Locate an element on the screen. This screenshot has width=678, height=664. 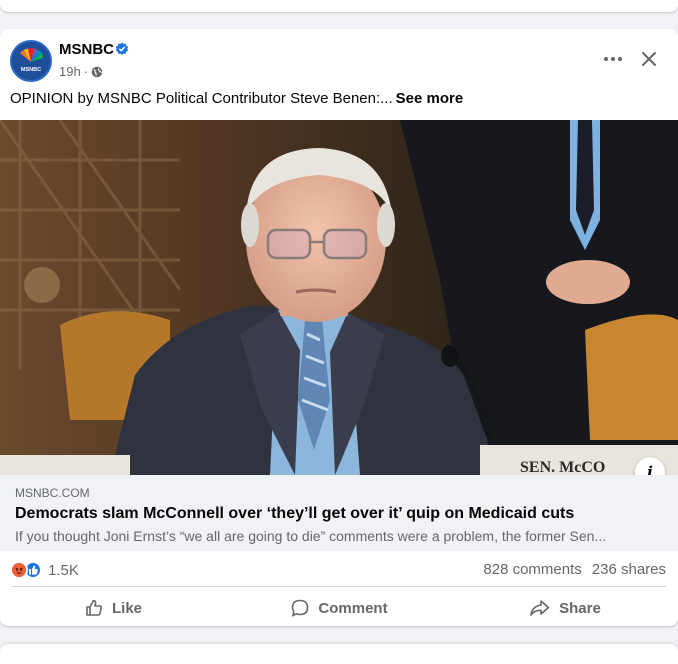
avatar: MSNBC is located at coordinates (31, 61).